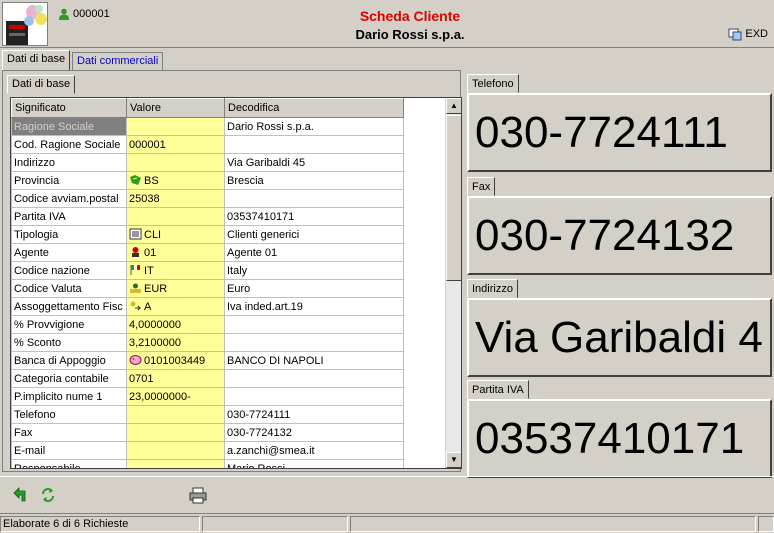 The image size is (774, 533). What do you see at coordinates (314, 450) in the screenshot?
I see `cell-decodifica: a.zanchi@smea.it` at bounding box center [314, 450].